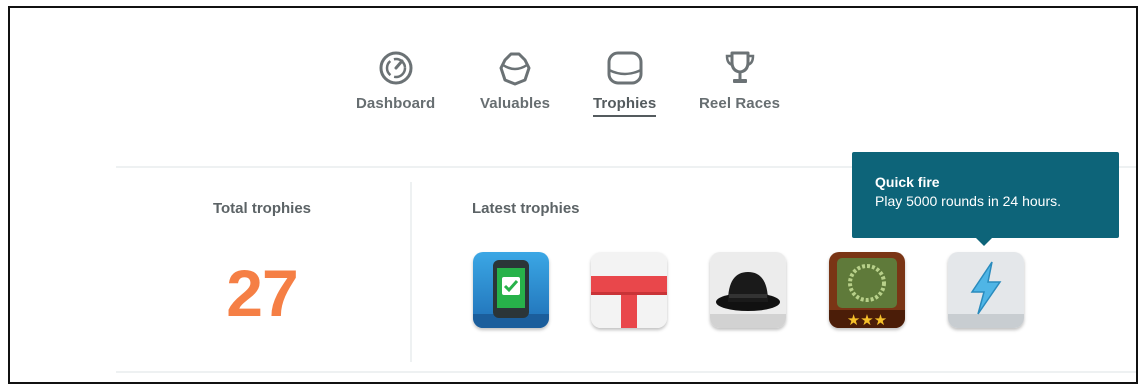  What do you see at coordinates (396, 68) in the screenshot?
I see `speedometer-icon` at bounding box center [396, 68].